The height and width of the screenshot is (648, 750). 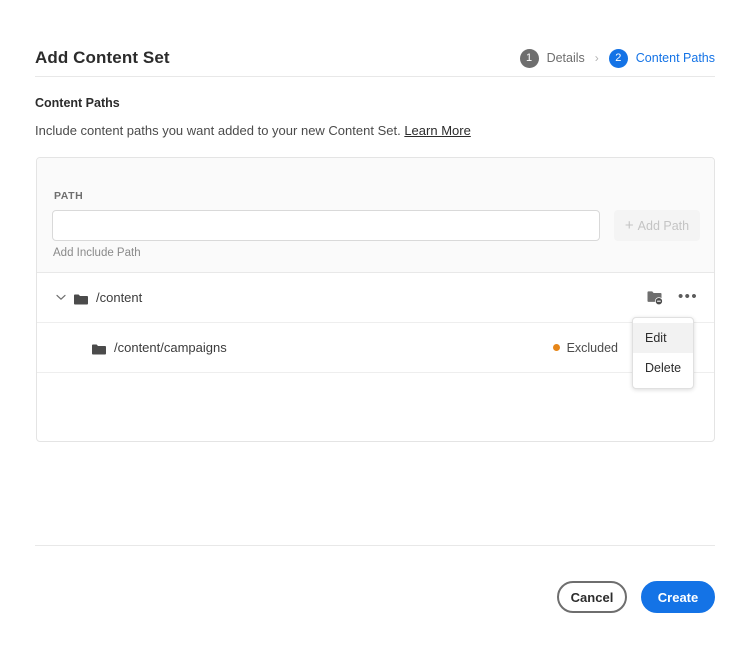 What do you see at coordinates (675, 58) in the screenshot?
I see `step-2-label: Content Paths` at bounding box center [675, 58].